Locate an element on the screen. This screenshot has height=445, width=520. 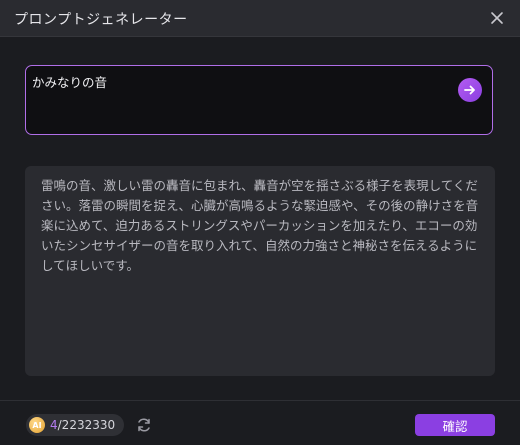
send-button is located at coordinates (470, 90).